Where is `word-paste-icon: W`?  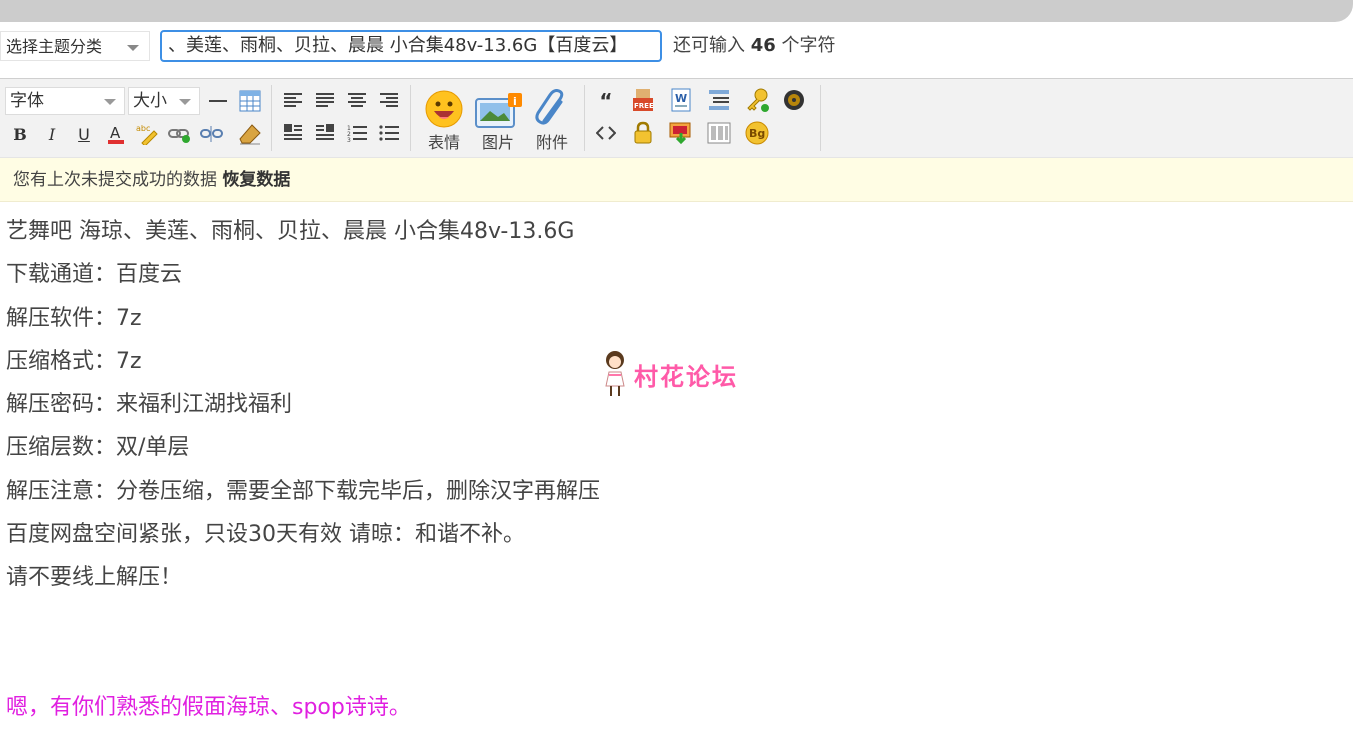
word-paste-icon: W is located at coordinates (681, 100).